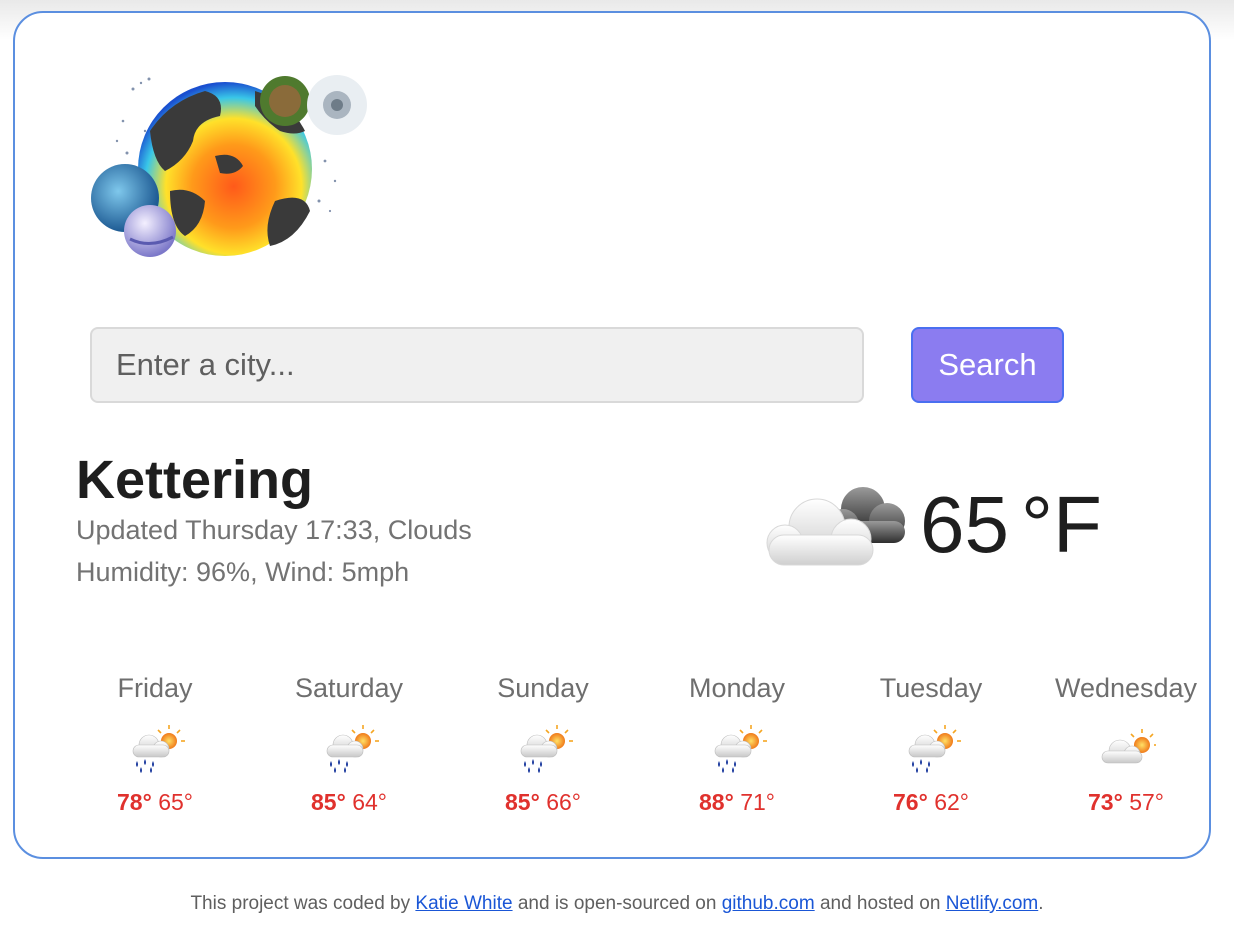 Image resolution: width=1234 pixels, height=946 pixels. I want to click on forecast-day: Friday 78° 65°, so click(155, 744).